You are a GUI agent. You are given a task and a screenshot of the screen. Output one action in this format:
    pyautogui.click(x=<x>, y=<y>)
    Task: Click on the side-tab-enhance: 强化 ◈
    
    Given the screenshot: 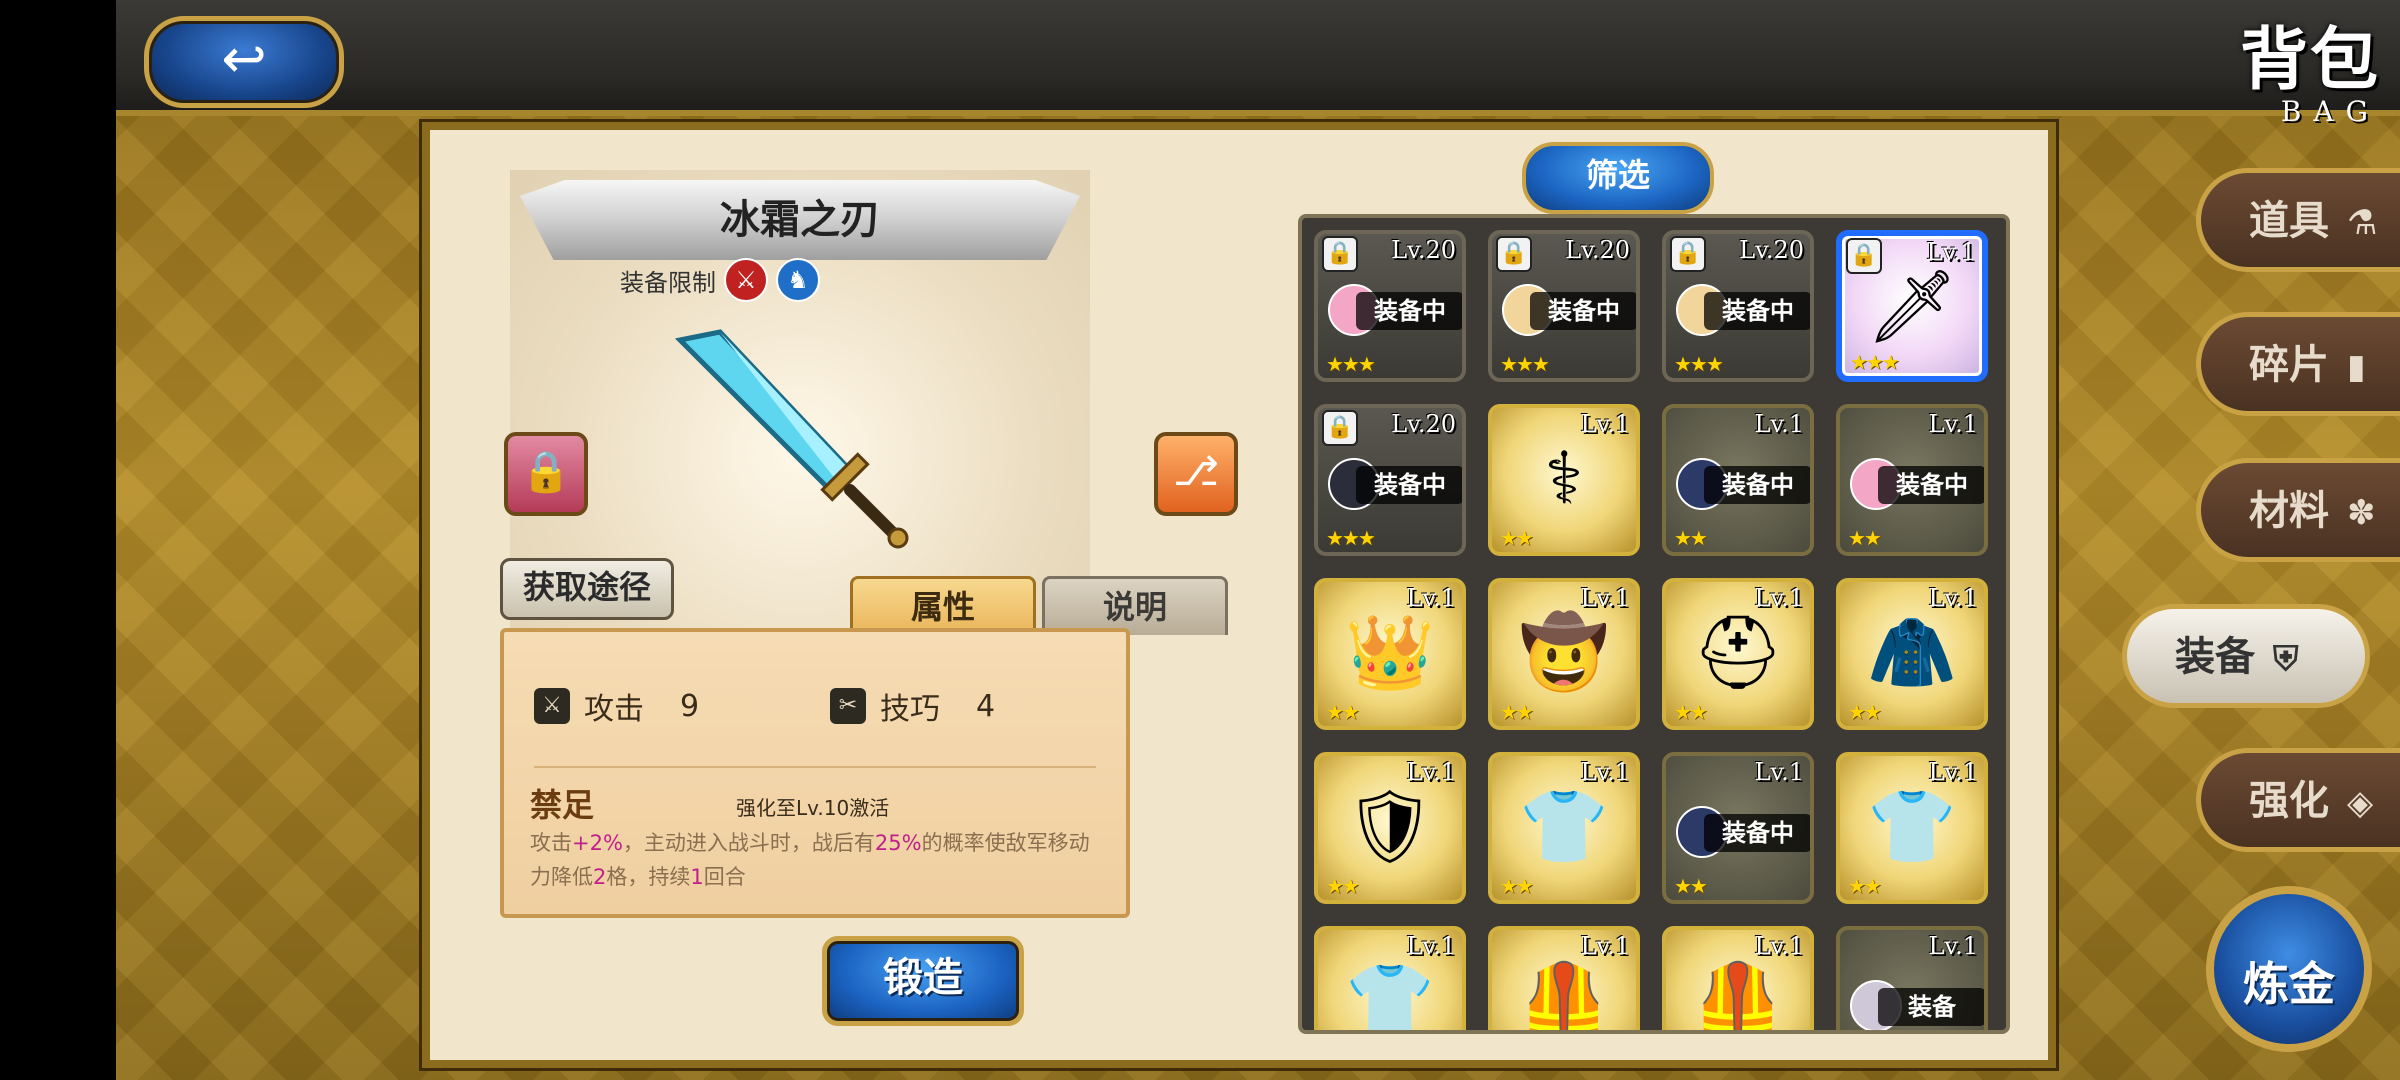 What is the action you would take?
    pyautogui.click(x=2298, y=800)
    